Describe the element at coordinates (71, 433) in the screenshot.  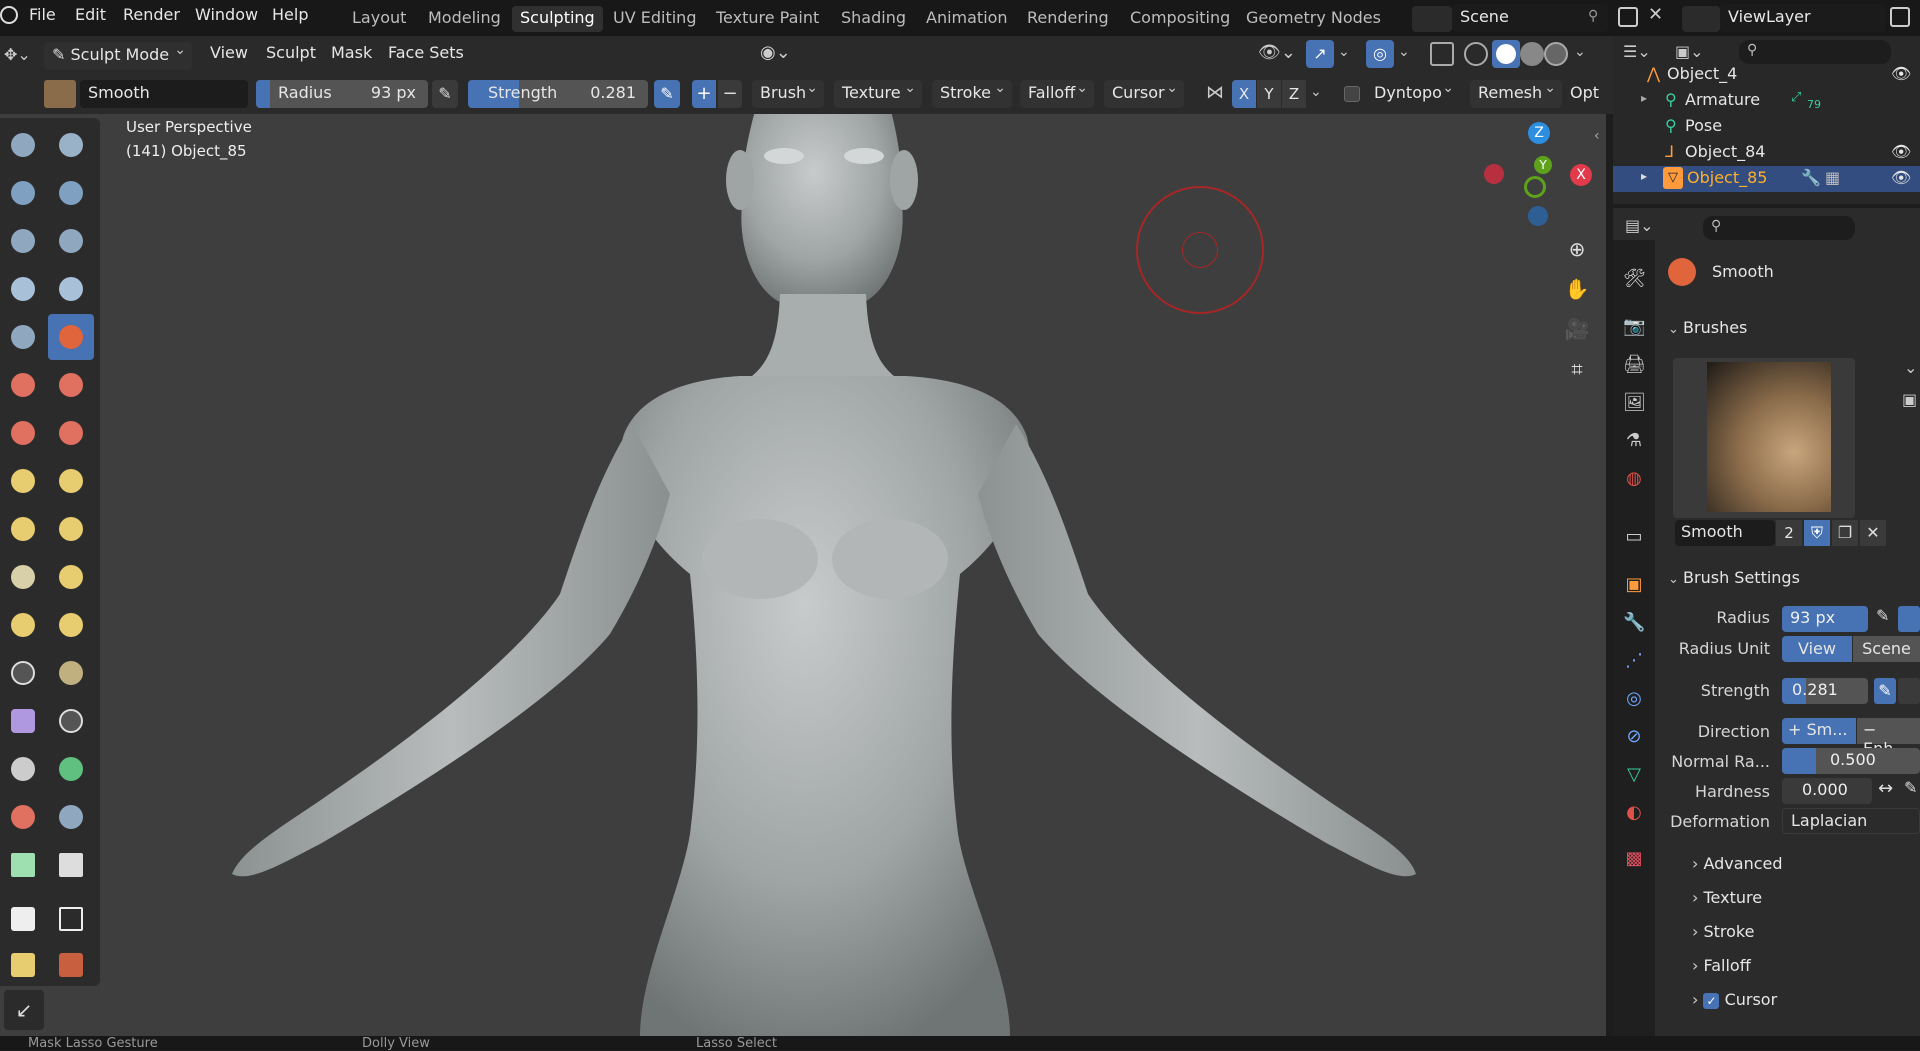
I see `multiplane-scrape-brush-tool` at that location.